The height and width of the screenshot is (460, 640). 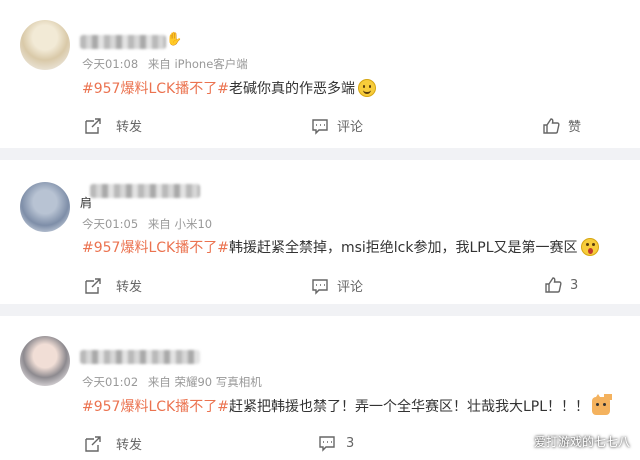 What do you see at coordinates (110, 224) in the screenshot?
I see `post-time: 今天01:05` at bounding box center [110, 224].